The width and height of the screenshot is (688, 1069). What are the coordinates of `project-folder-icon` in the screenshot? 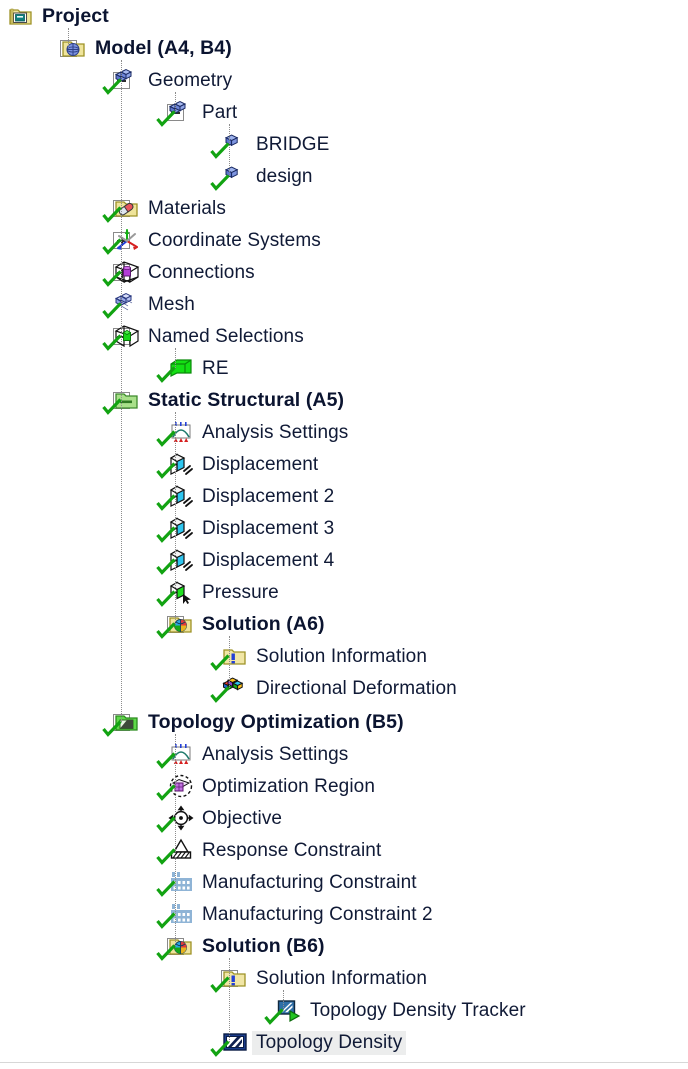 It's located at (21, 16).